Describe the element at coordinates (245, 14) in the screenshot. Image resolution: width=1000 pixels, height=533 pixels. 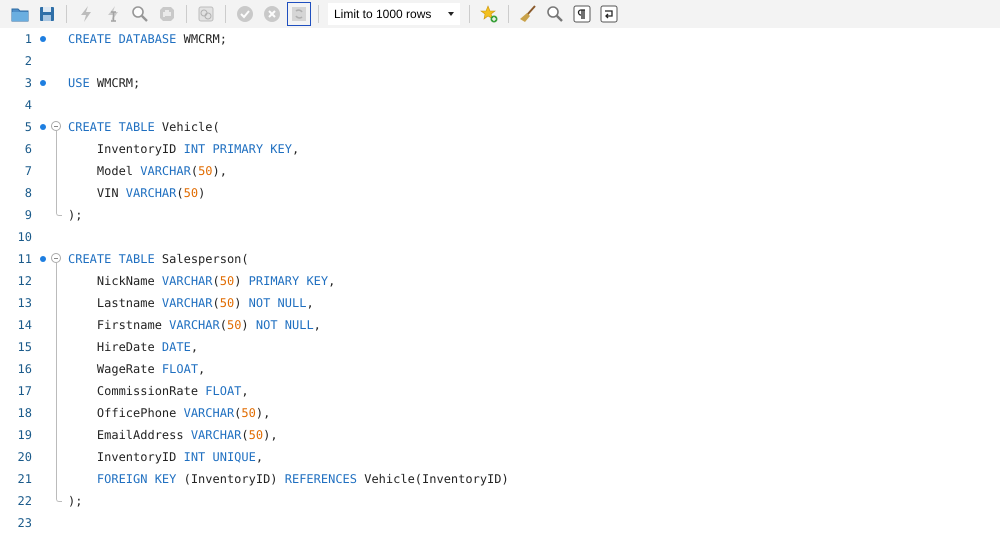
I see `check-circle-icon` at that location.